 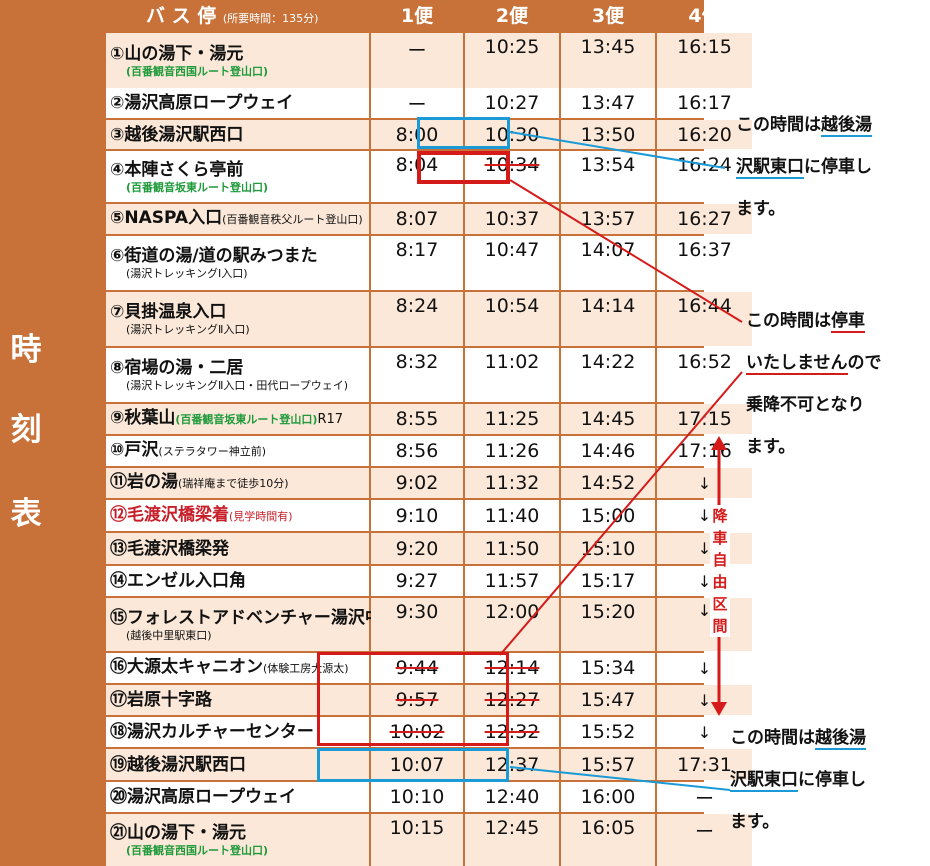 What do you see at coordinates (169, 548) in the screenshot?
I see `stop-name-text: ⑬毛渡沢橋梁発` at bounding box center [169, 548].